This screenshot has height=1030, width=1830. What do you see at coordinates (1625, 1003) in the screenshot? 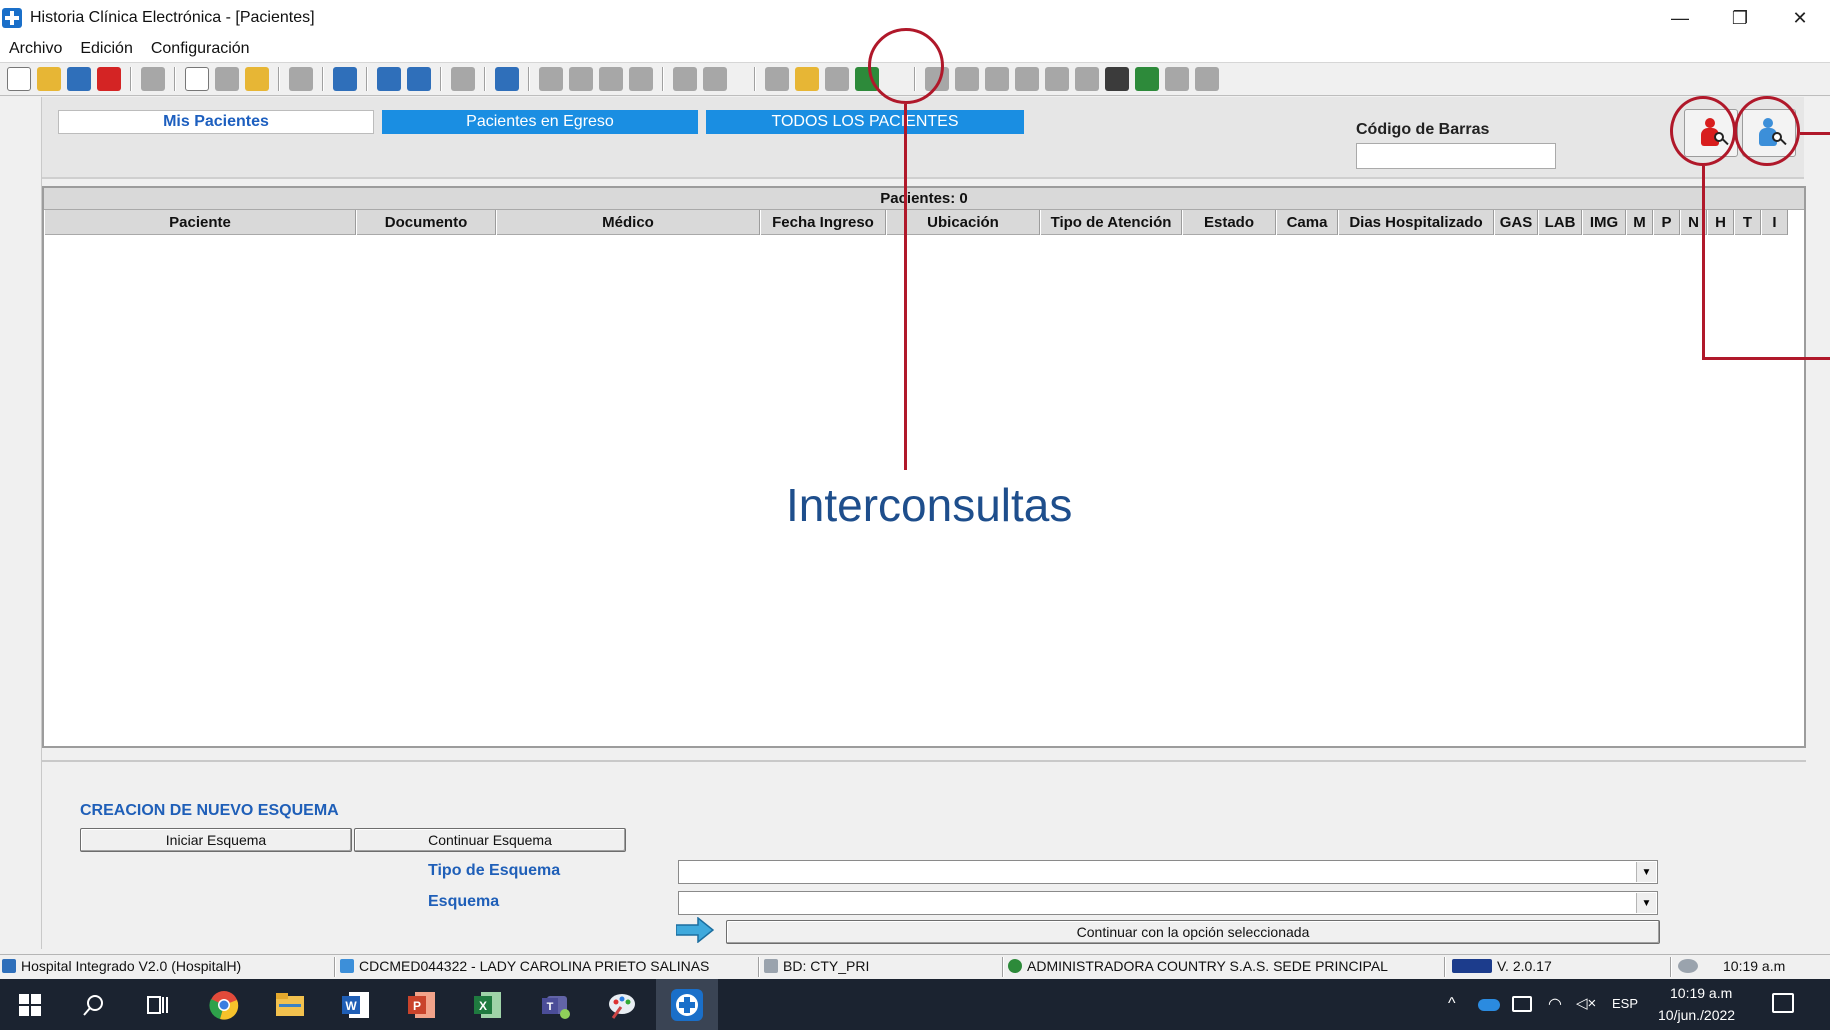
I see `language-indicator: ESP` at bounding box center [1625, 1003].